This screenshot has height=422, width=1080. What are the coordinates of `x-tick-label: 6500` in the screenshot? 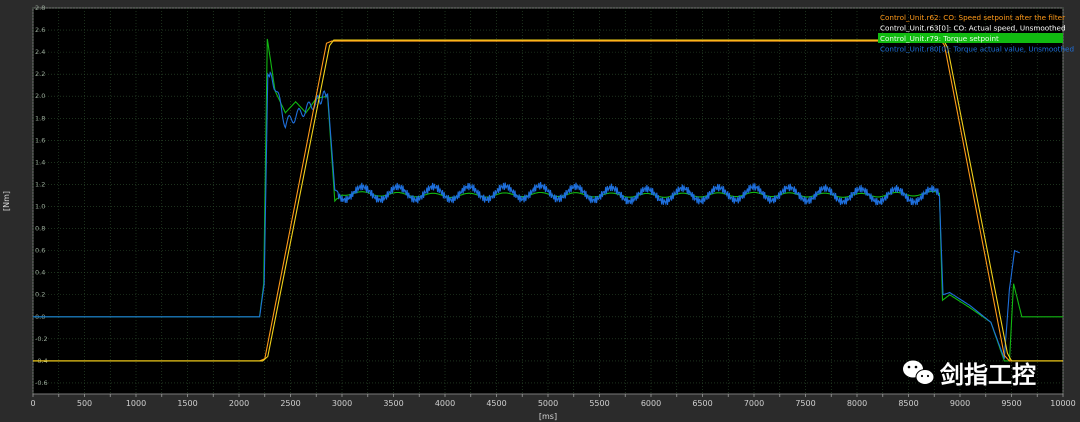 It's located at (702, 403).